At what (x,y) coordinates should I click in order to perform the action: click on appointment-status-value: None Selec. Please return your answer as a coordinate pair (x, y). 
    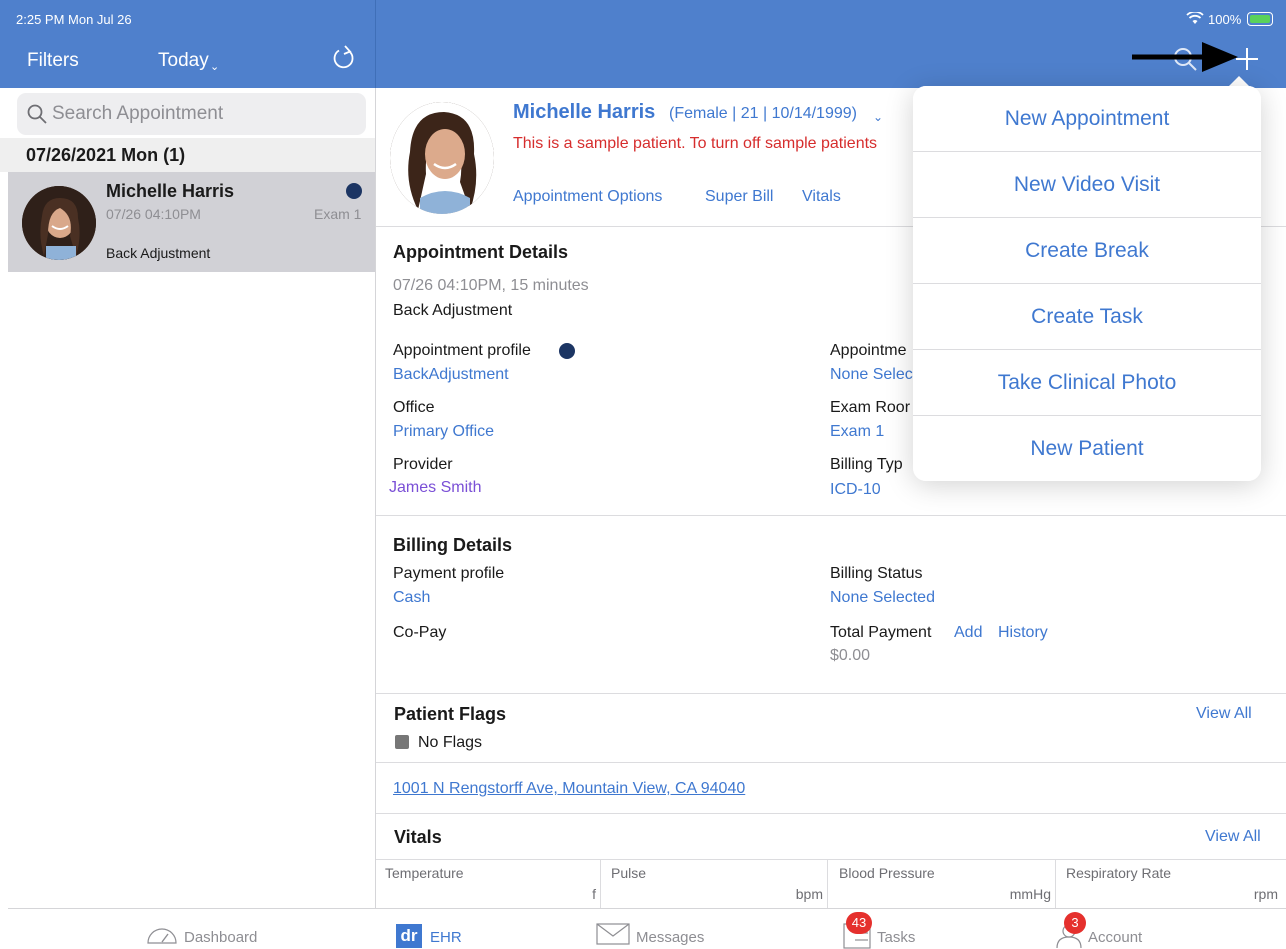
    Looking at the image, I should click on (871, 375).